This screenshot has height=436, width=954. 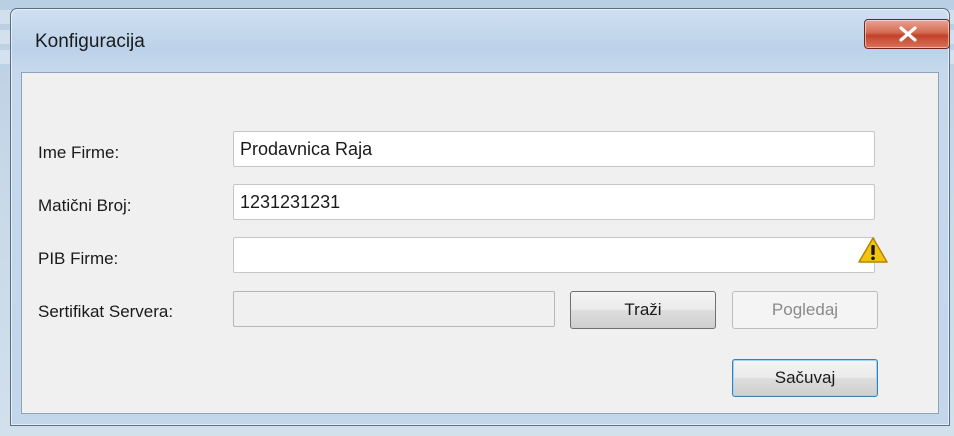 I want to click on browse-button: Traži, so click(x=643, y=310).